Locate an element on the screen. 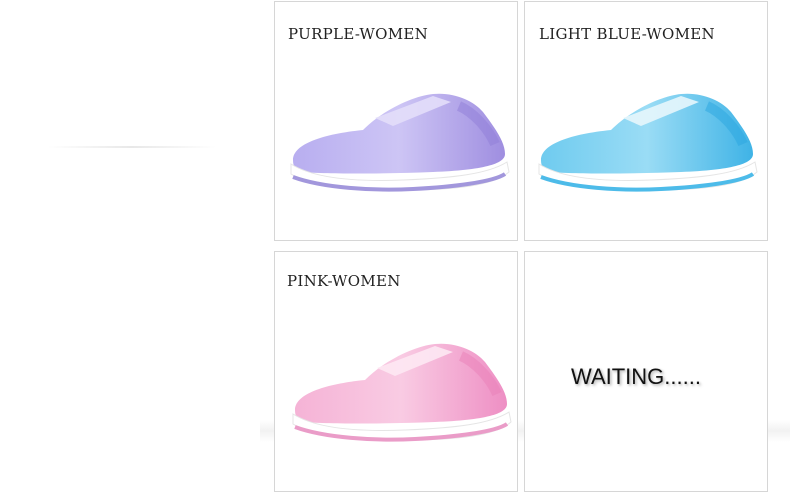 The width and height of the screenshot is (790, 493). divider-line is located at coordinates (132, 147).